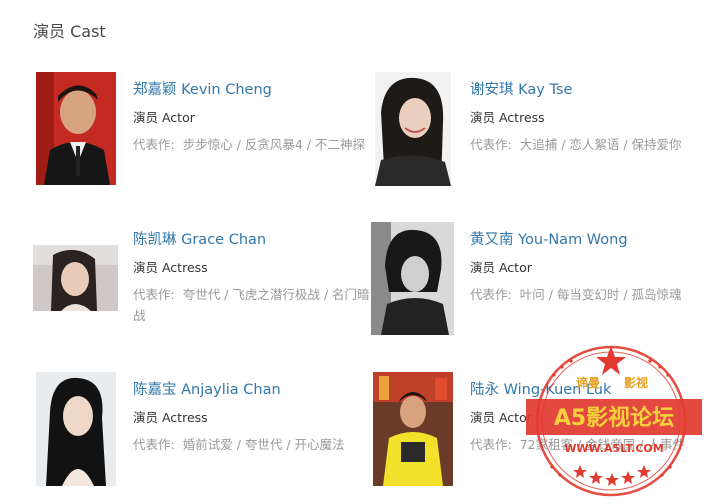 The width and height of the screenshot is (717, 504). I want to click on cast-name-link: 黄又南 You-Nam Wong, so click(590, 240).